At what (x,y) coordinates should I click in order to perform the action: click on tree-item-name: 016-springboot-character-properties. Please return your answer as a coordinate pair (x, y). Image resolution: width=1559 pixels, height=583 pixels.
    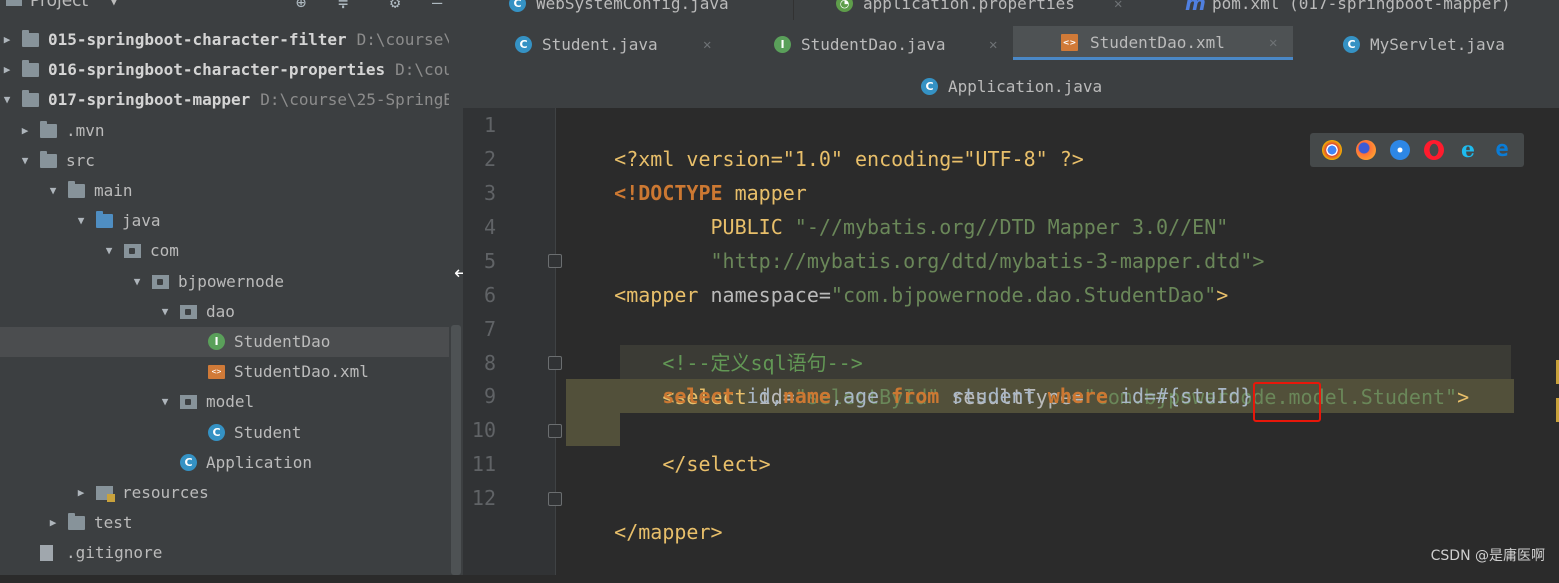
    Looking at the image, I should click on (217, 70).